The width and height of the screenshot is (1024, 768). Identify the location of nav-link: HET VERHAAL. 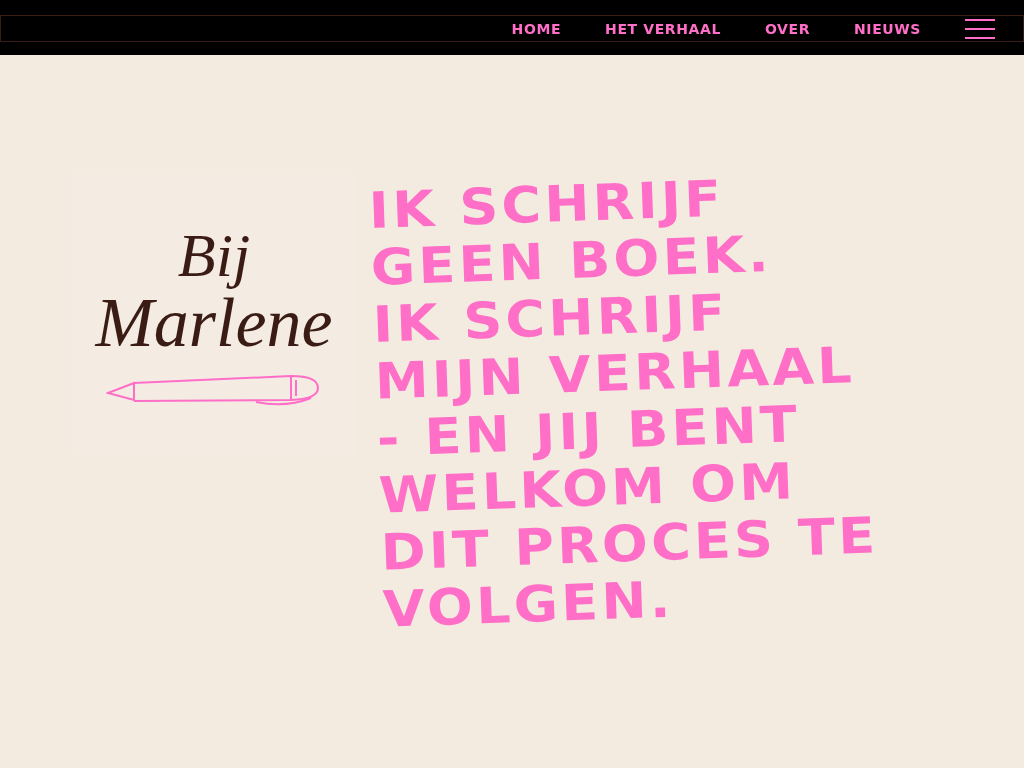
(663, 28).